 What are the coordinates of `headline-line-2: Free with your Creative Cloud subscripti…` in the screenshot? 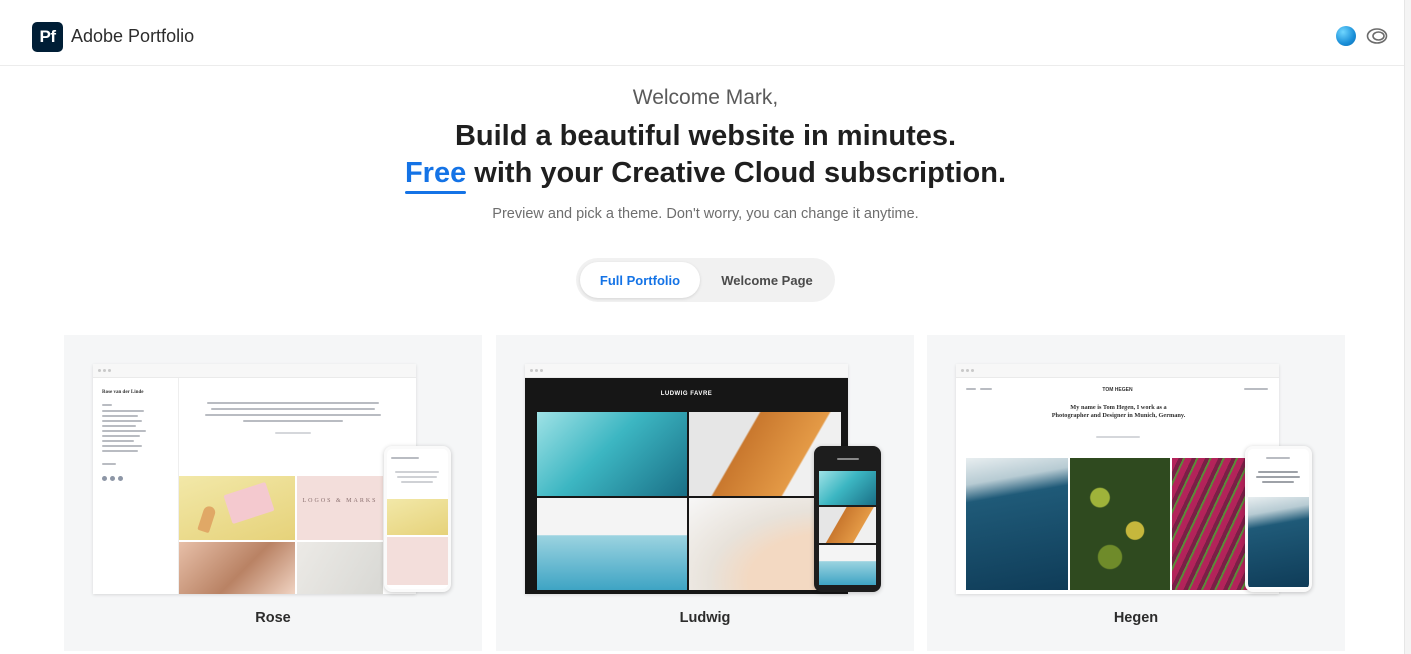 It's located at (705, 174).